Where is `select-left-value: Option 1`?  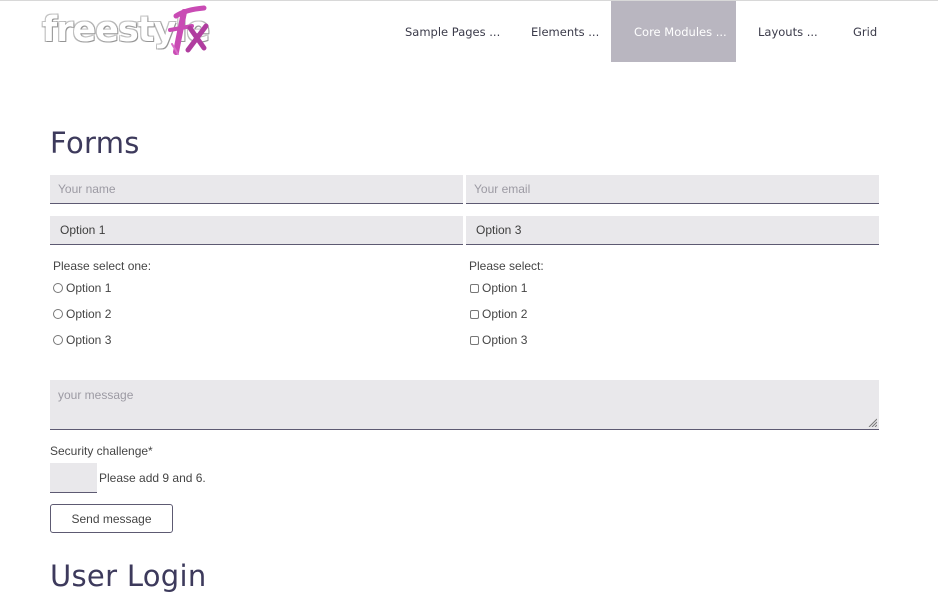
select-left-value: Option 1 is located at coordinates (83, 230).